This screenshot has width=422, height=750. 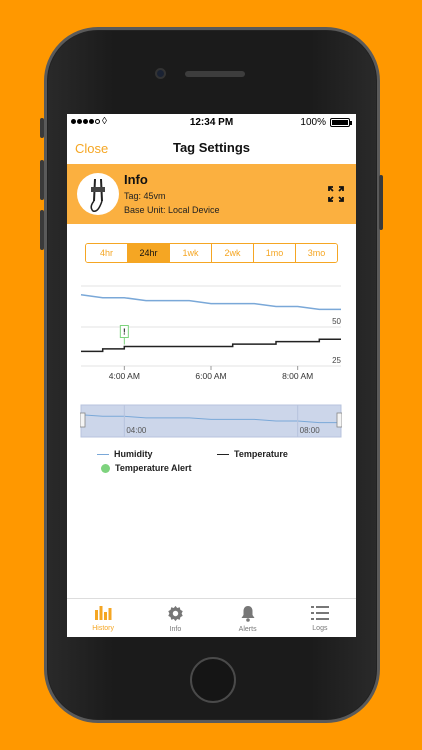 What do you see at coordinates (213, 680) in the screenshot?
I see `home-button` at bounding box center [213, 680].